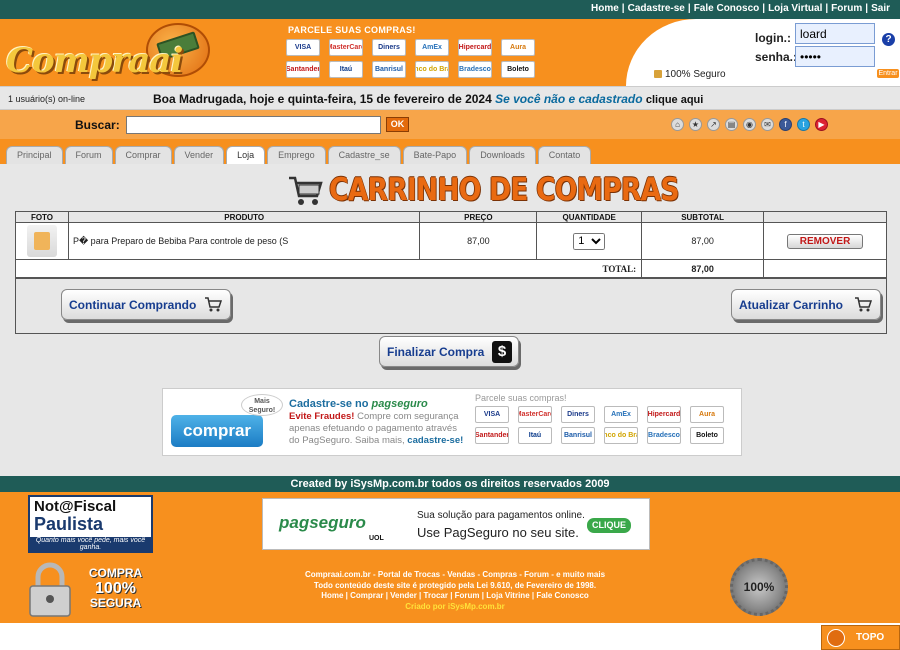  I want to click on pagseguro-title: Cadastre-se no pagseguro, so click(358, 404).